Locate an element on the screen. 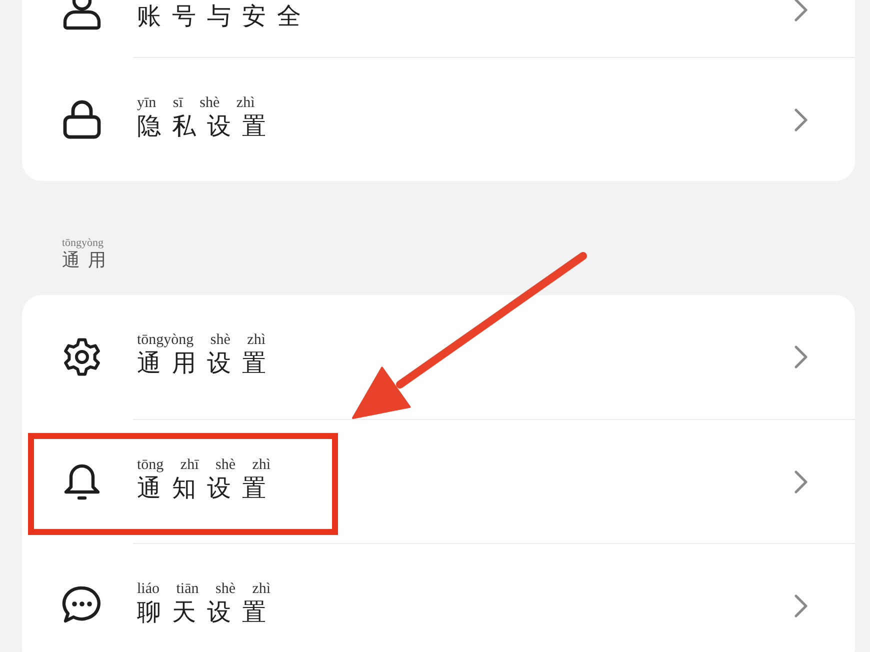 This screenshot has width=870, height=652. item-label: 隐私设置 is located at coordinates (207, 126).